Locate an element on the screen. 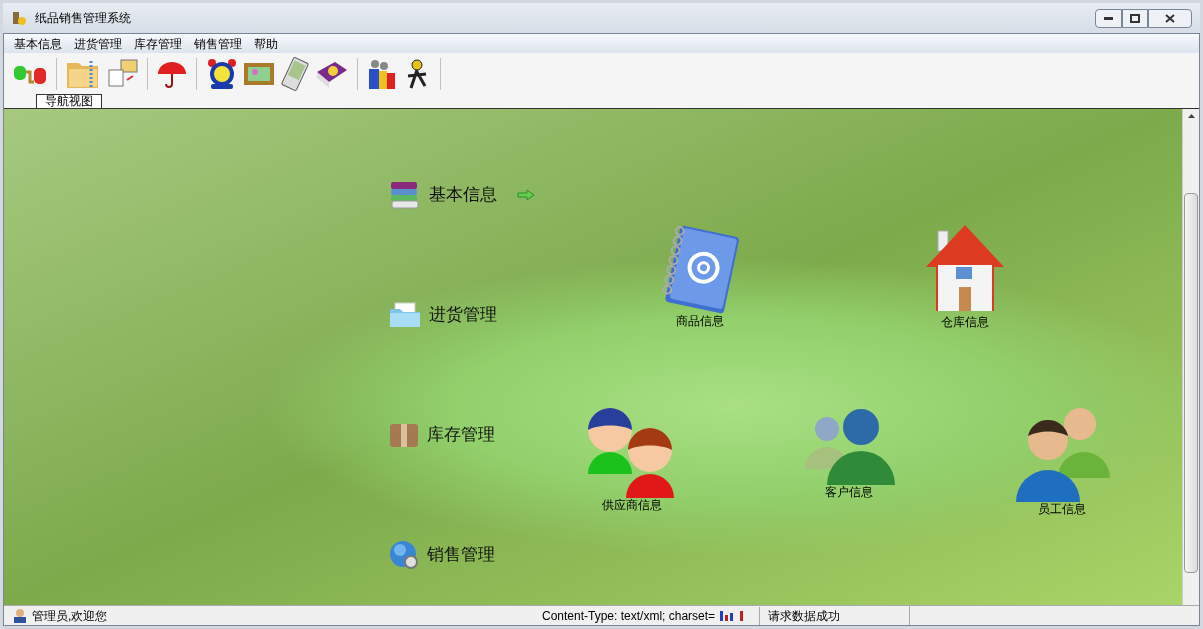  nav-label: 库存管理 is located at coordinates (461, 435).